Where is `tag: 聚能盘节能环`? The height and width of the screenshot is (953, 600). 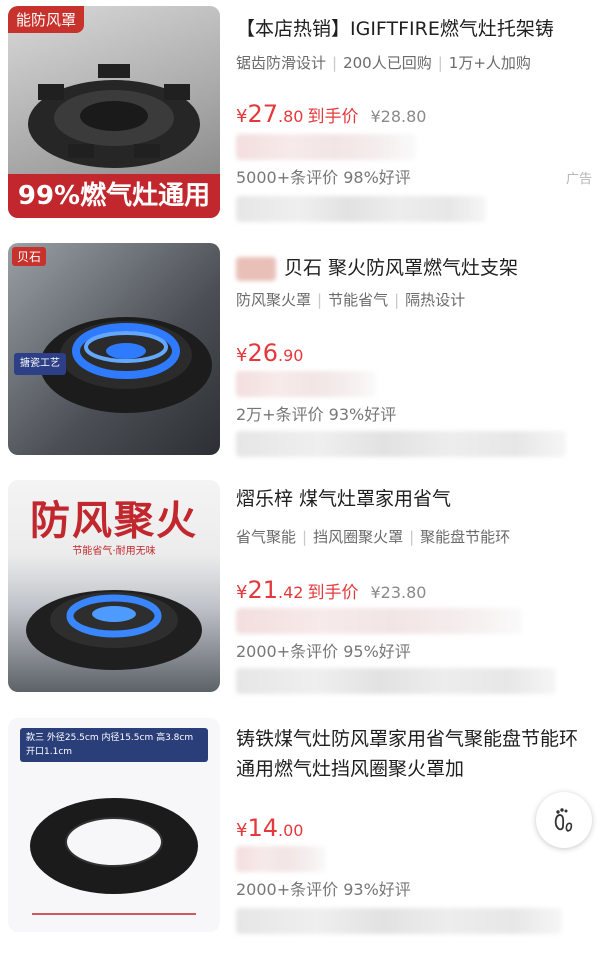 tag: 聚能盘节能环 is located at coordinates (465, 537).